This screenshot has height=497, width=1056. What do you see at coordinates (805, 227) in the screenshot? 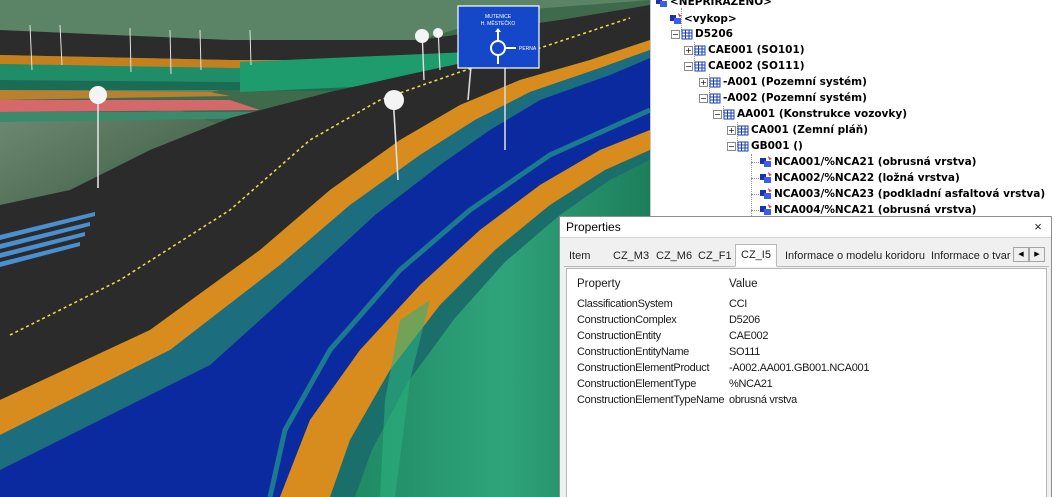
I see `properties-titlebar: Properties` at bounding box center [805, 227].